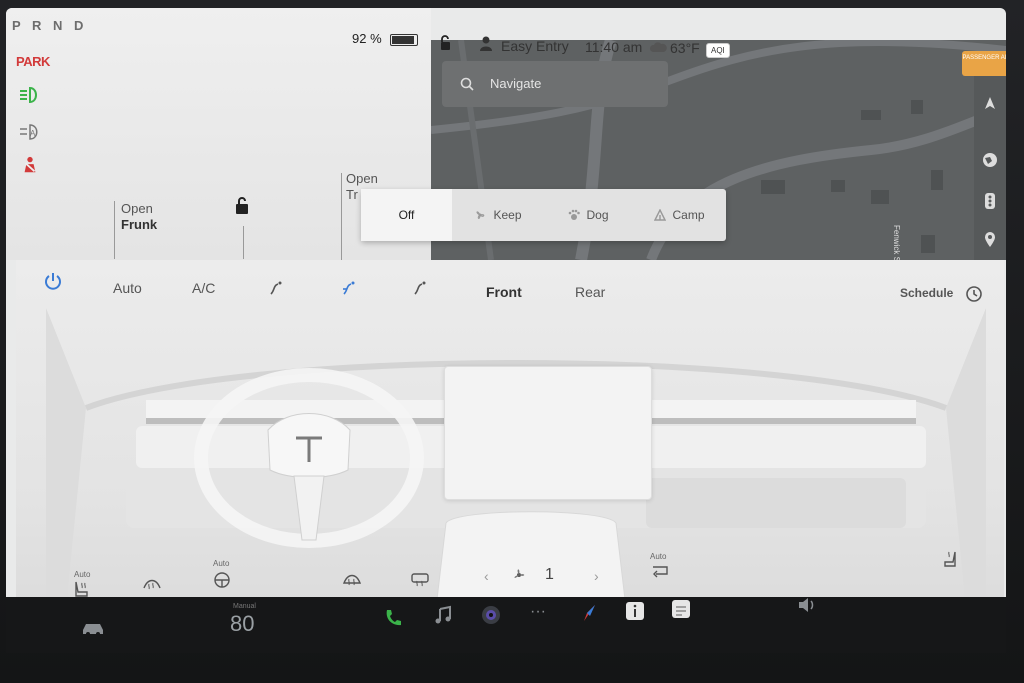  What do you see at coordinates (614, 47) in the screenshot?
I see `clock: 11:40 am` at bounding box center [614, 47].